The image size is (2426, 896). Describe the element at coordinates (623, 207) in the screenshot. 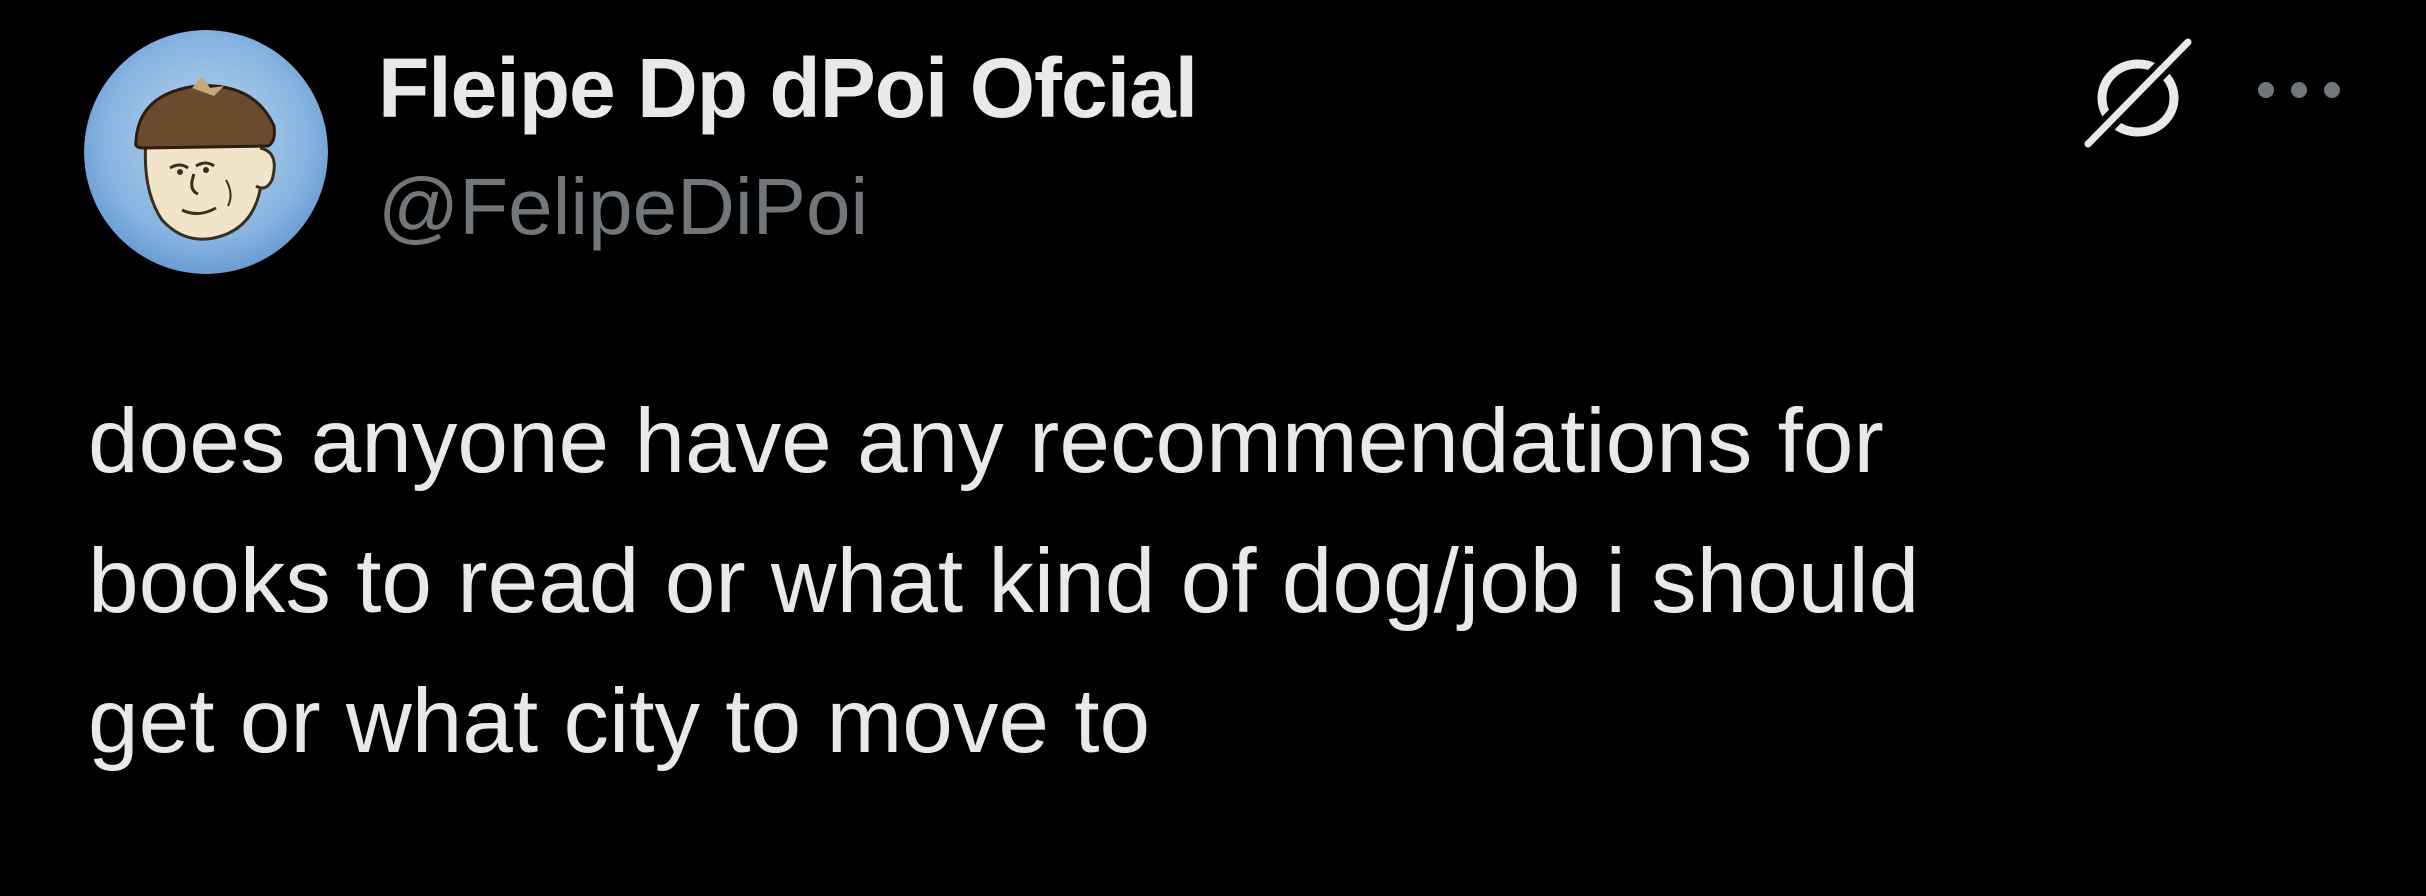

I see `user-handle: @FelipeDiPoi` at that location.